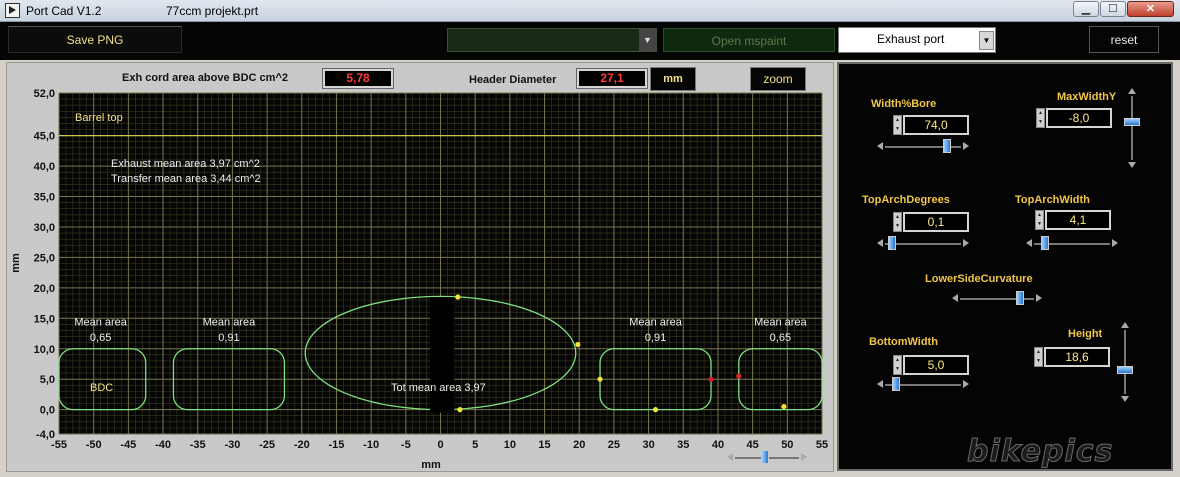 This screenshot has height=477, width=1180. What do you see at coordinates (198, 445) in the screenshot?
I see `x-tick-label: -35` at bounding box center [198, 445].